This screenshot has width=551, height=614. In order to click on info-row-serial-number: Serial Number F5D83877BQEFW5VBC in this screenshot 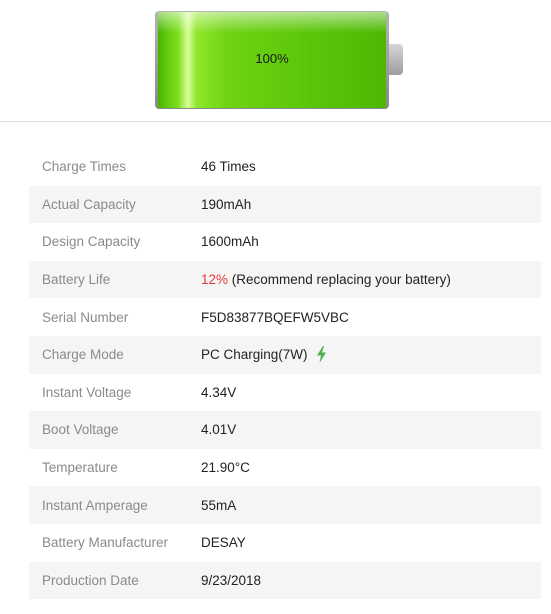, I will do `click(285, 317)`.